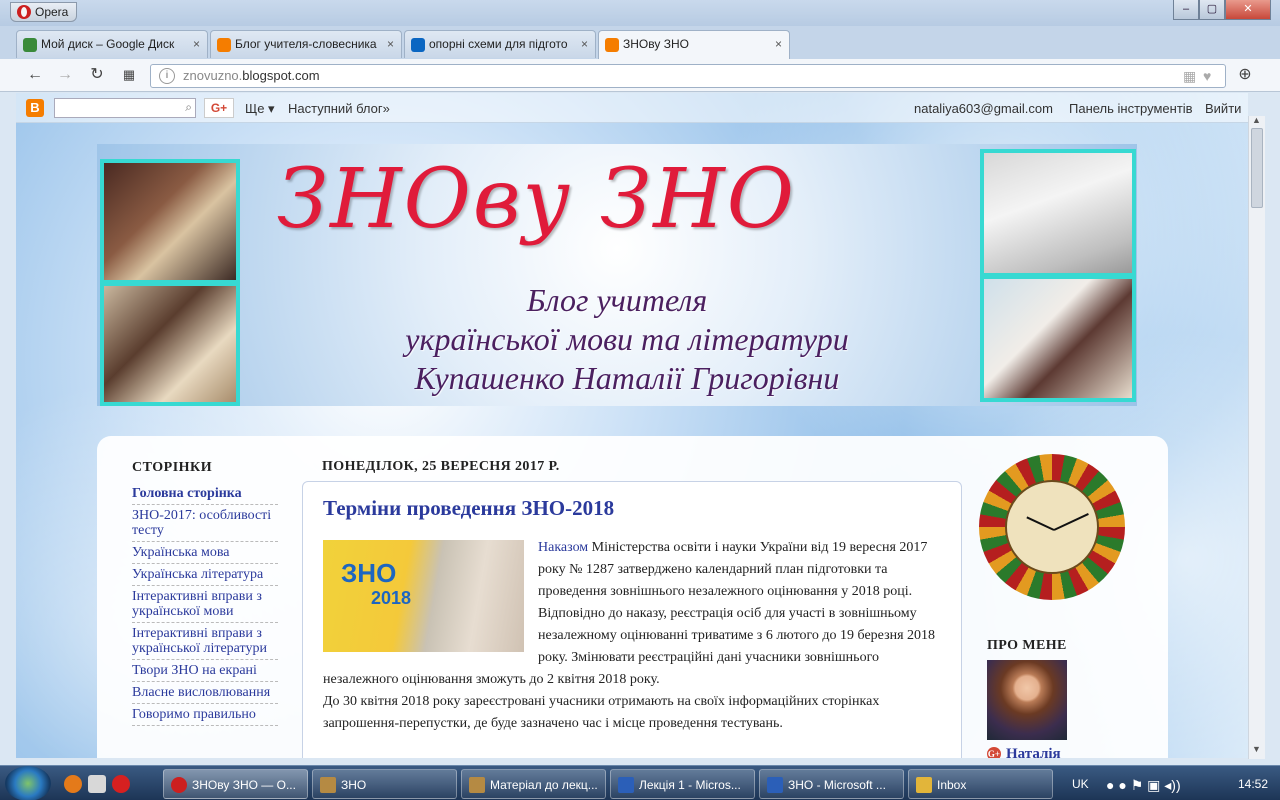 The height and width of the screenshot is (800, 1280). What do you see at coordinates (1027, 700) in the screenshot?
I see `avatar` at bounding box center [1027, 700].